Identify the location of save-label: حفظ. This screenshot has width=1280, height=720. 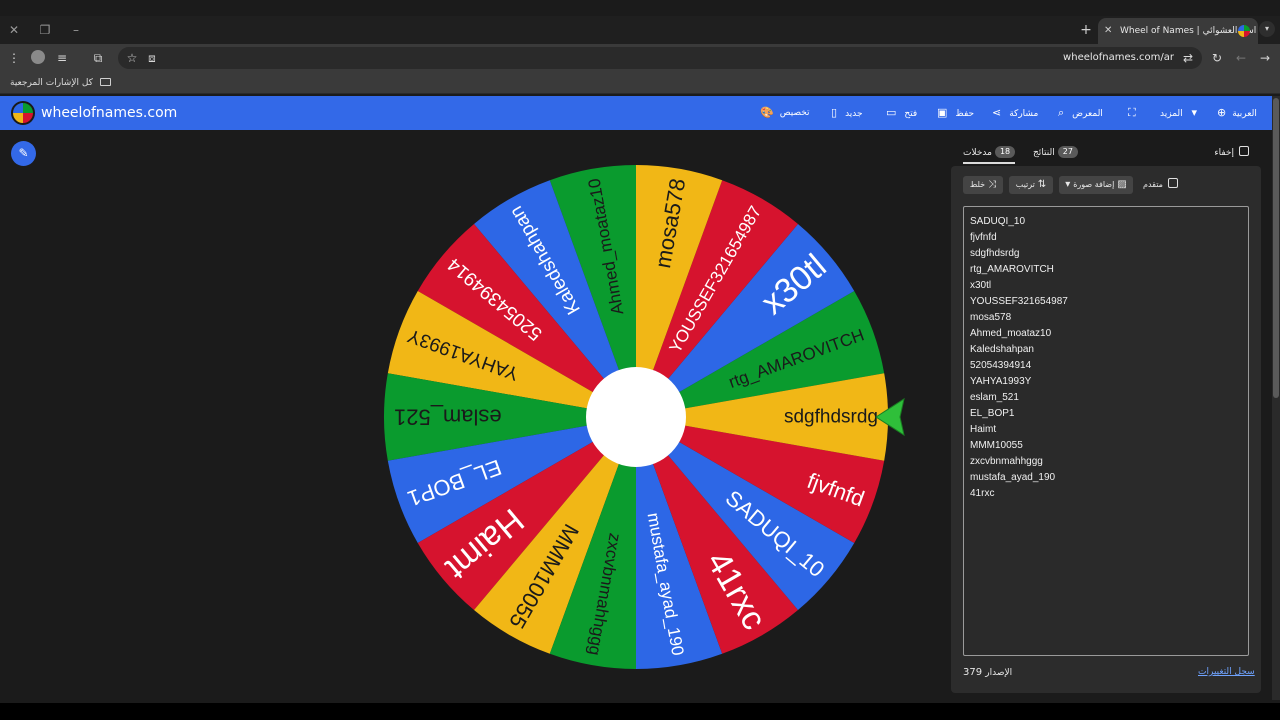
(965, 114).